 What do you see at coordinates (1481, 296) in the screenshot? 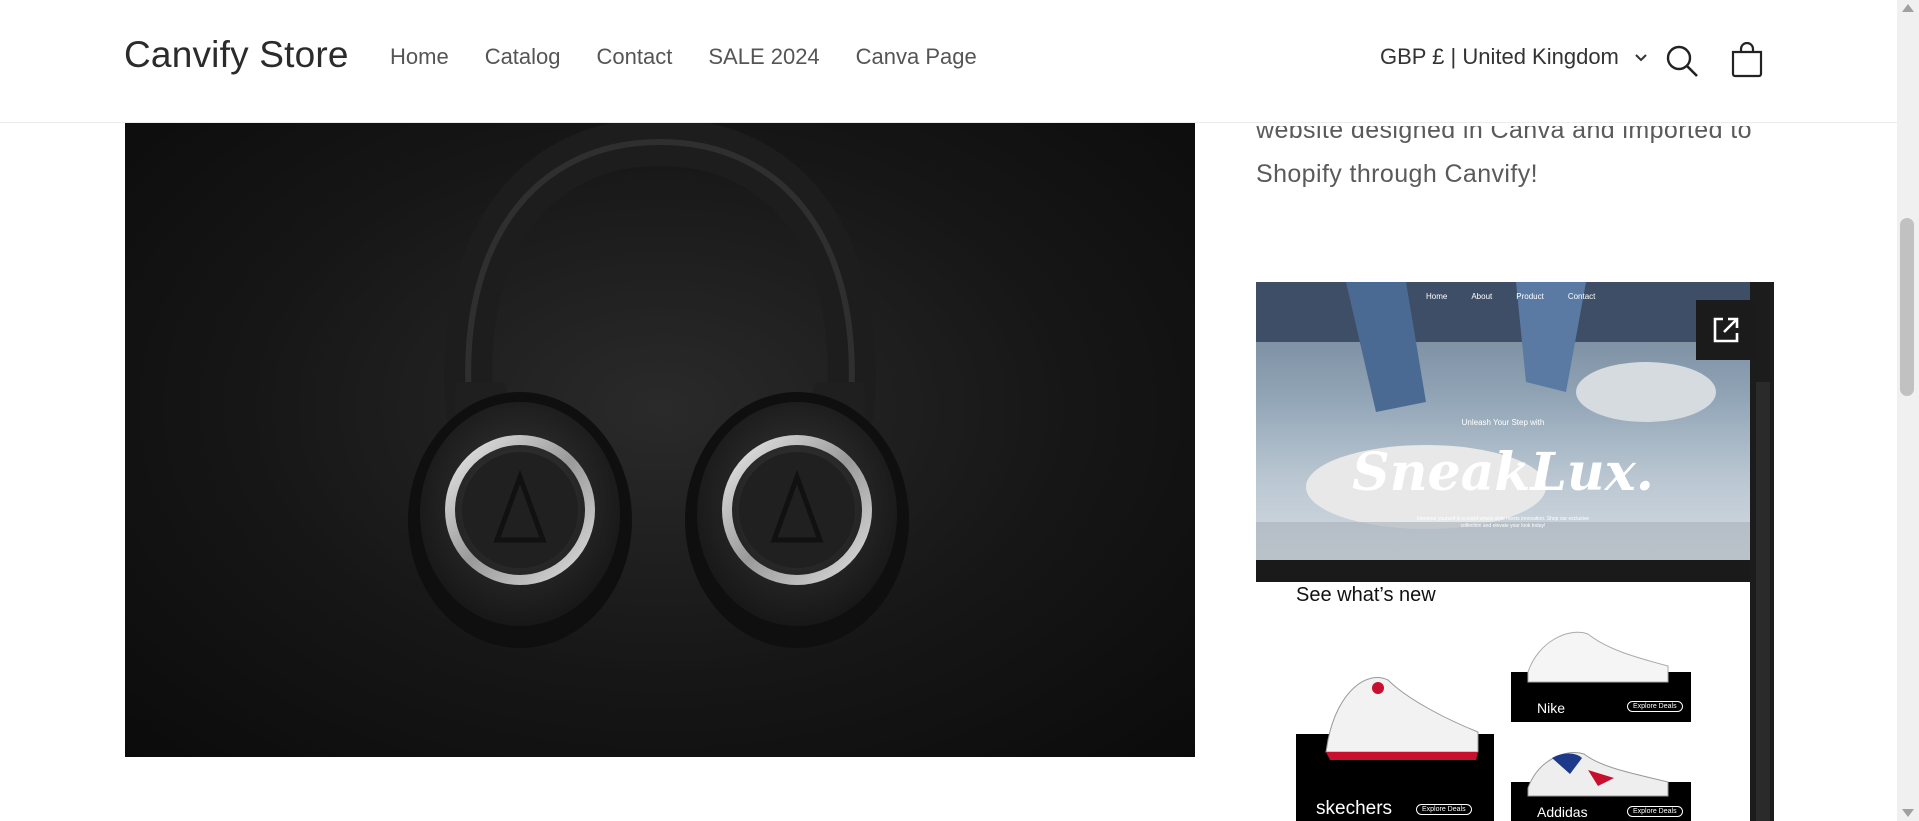
I see `embed-nav-about: About` at bounding box center [1481, 296].